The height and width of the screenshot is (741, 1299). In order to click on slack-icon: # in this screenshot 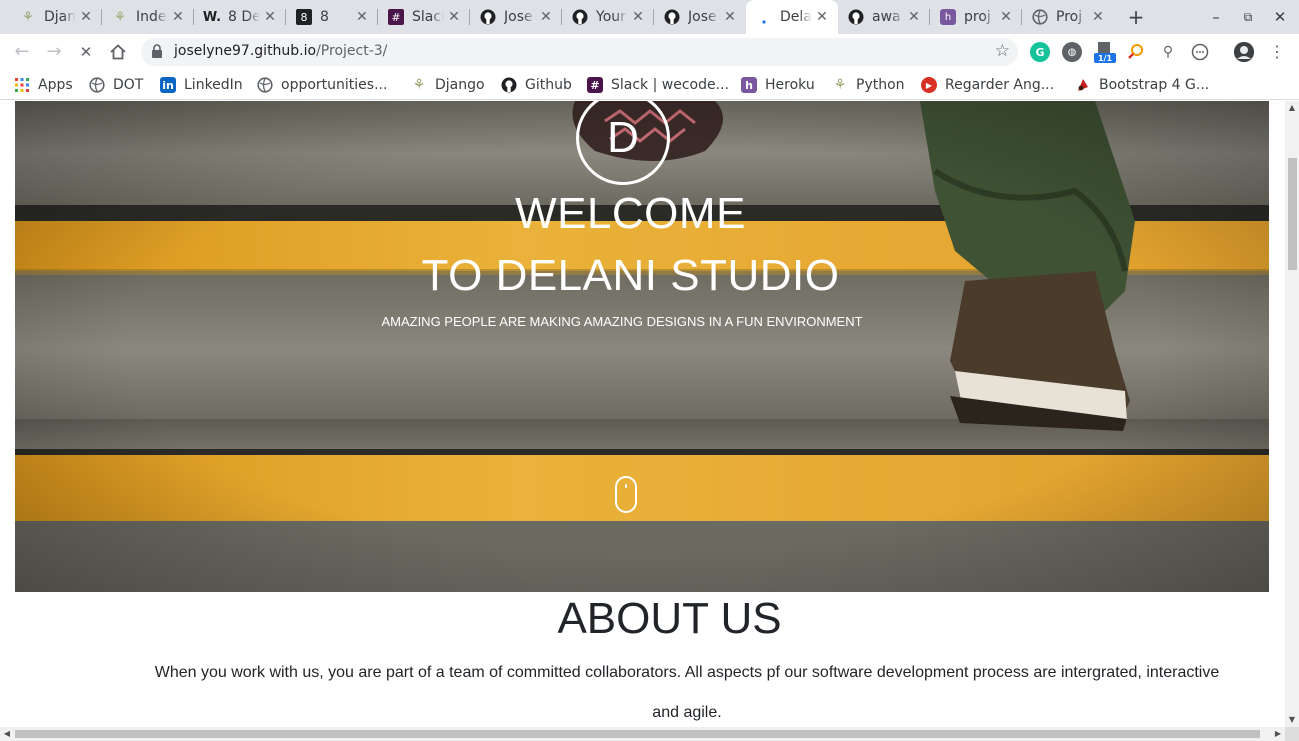, I will do `click(595, 85)`.